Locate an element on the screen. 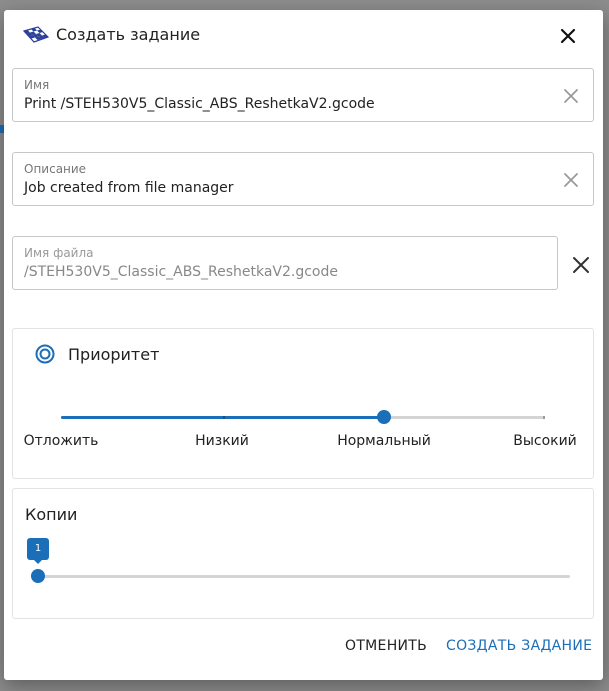 The height and width of the screenshot is (691, 609). copies-slider-track is located at coordinates (304, 576).